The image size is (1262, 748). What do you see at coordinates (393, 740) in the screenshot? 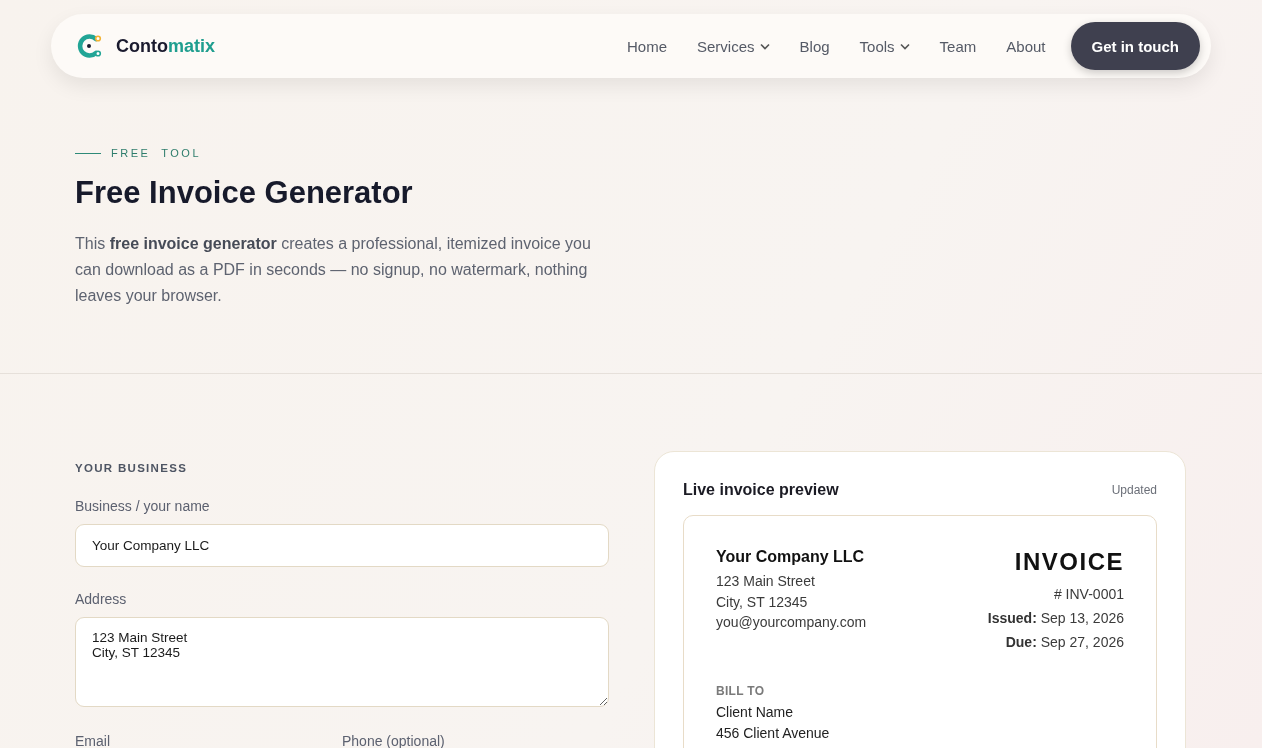
I see `field-label: Phone (optional)` at bounding box center [393, 740].